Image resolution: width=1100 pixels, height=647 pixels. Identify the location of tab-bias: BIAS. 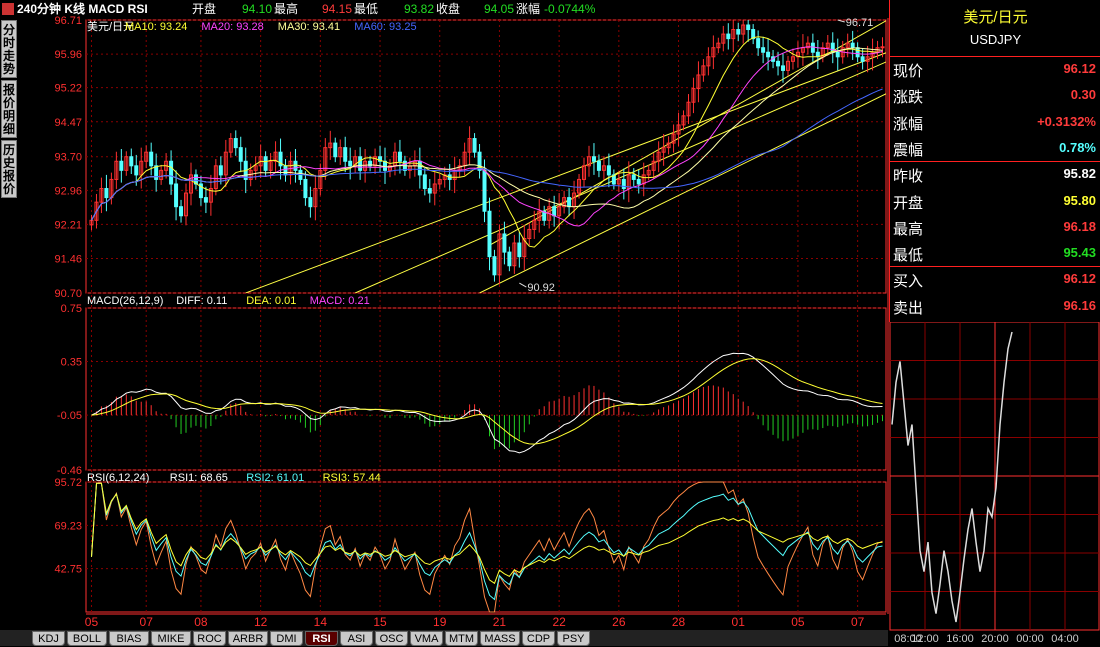
(129, 638).